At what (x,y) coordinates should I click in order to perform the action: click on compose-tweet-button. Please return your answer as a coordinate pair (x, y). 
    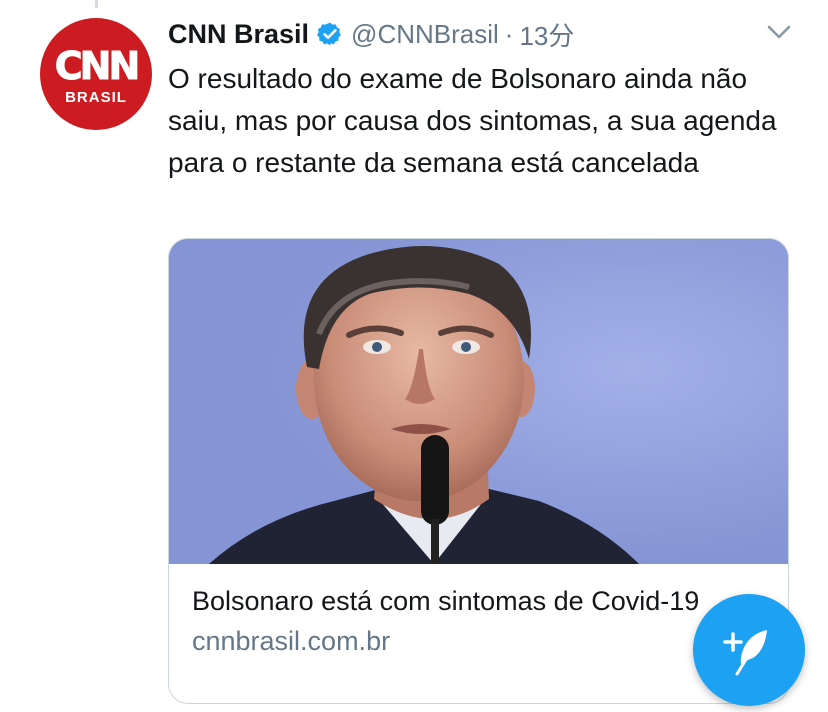
    Looking at the image, I should click on (749, 650).